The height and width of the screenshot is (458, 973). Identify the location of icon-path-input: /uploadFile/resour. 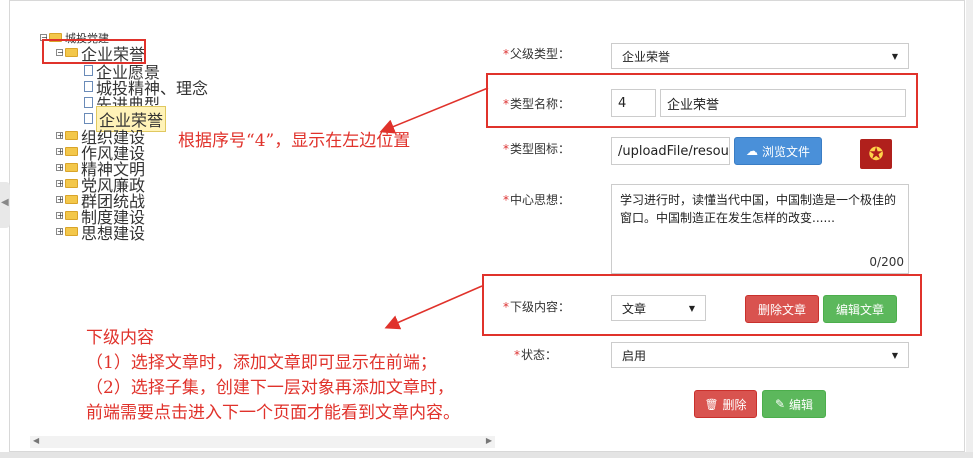
(670, 151).